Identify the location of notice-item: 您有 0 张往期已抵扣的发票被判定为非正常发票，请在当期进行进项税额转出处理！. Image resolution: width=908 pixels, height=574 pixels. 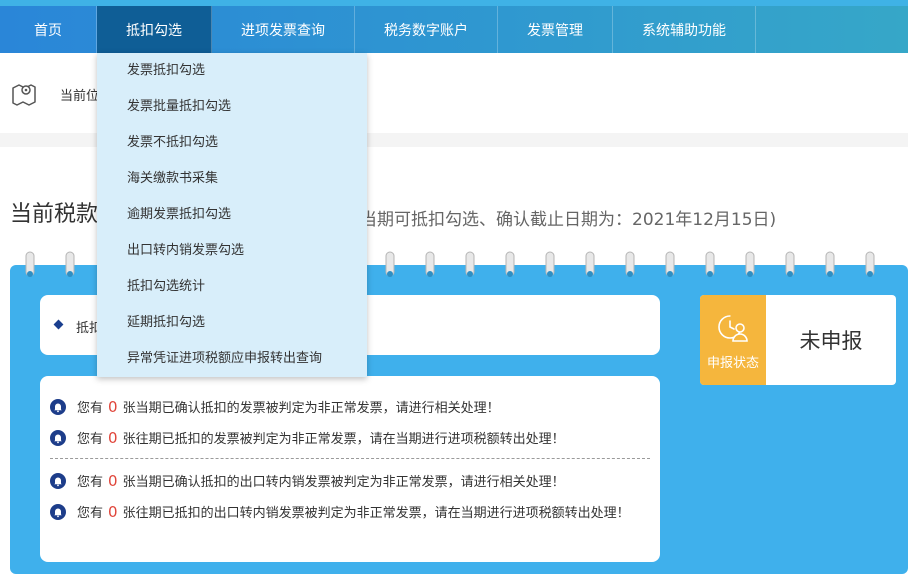
(350, 439).